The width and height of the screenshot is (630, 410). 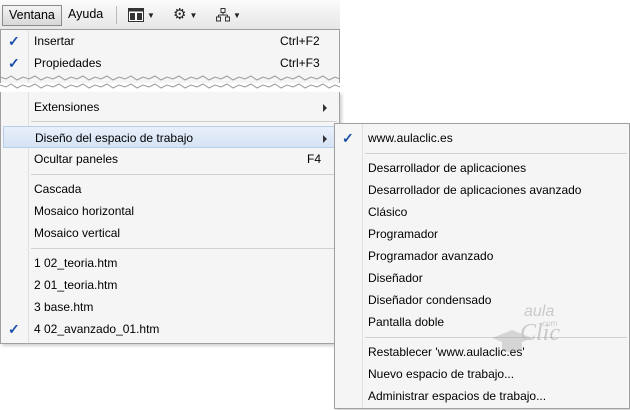 I want to click on menu-item-mosaico-horizontal: Mosaico horizontal, so click(x=170, y=211).